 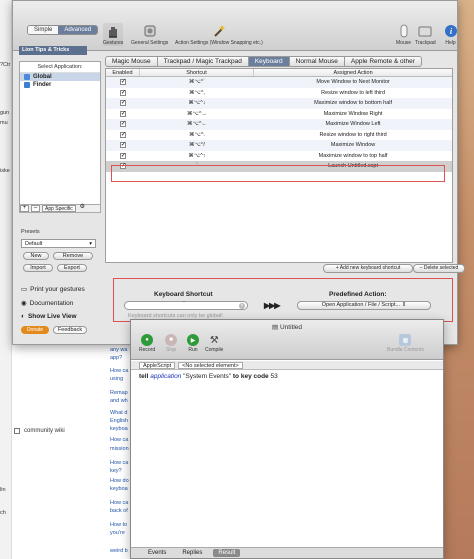 I want to click on tab-events: Events, so click(x=157, y=553).